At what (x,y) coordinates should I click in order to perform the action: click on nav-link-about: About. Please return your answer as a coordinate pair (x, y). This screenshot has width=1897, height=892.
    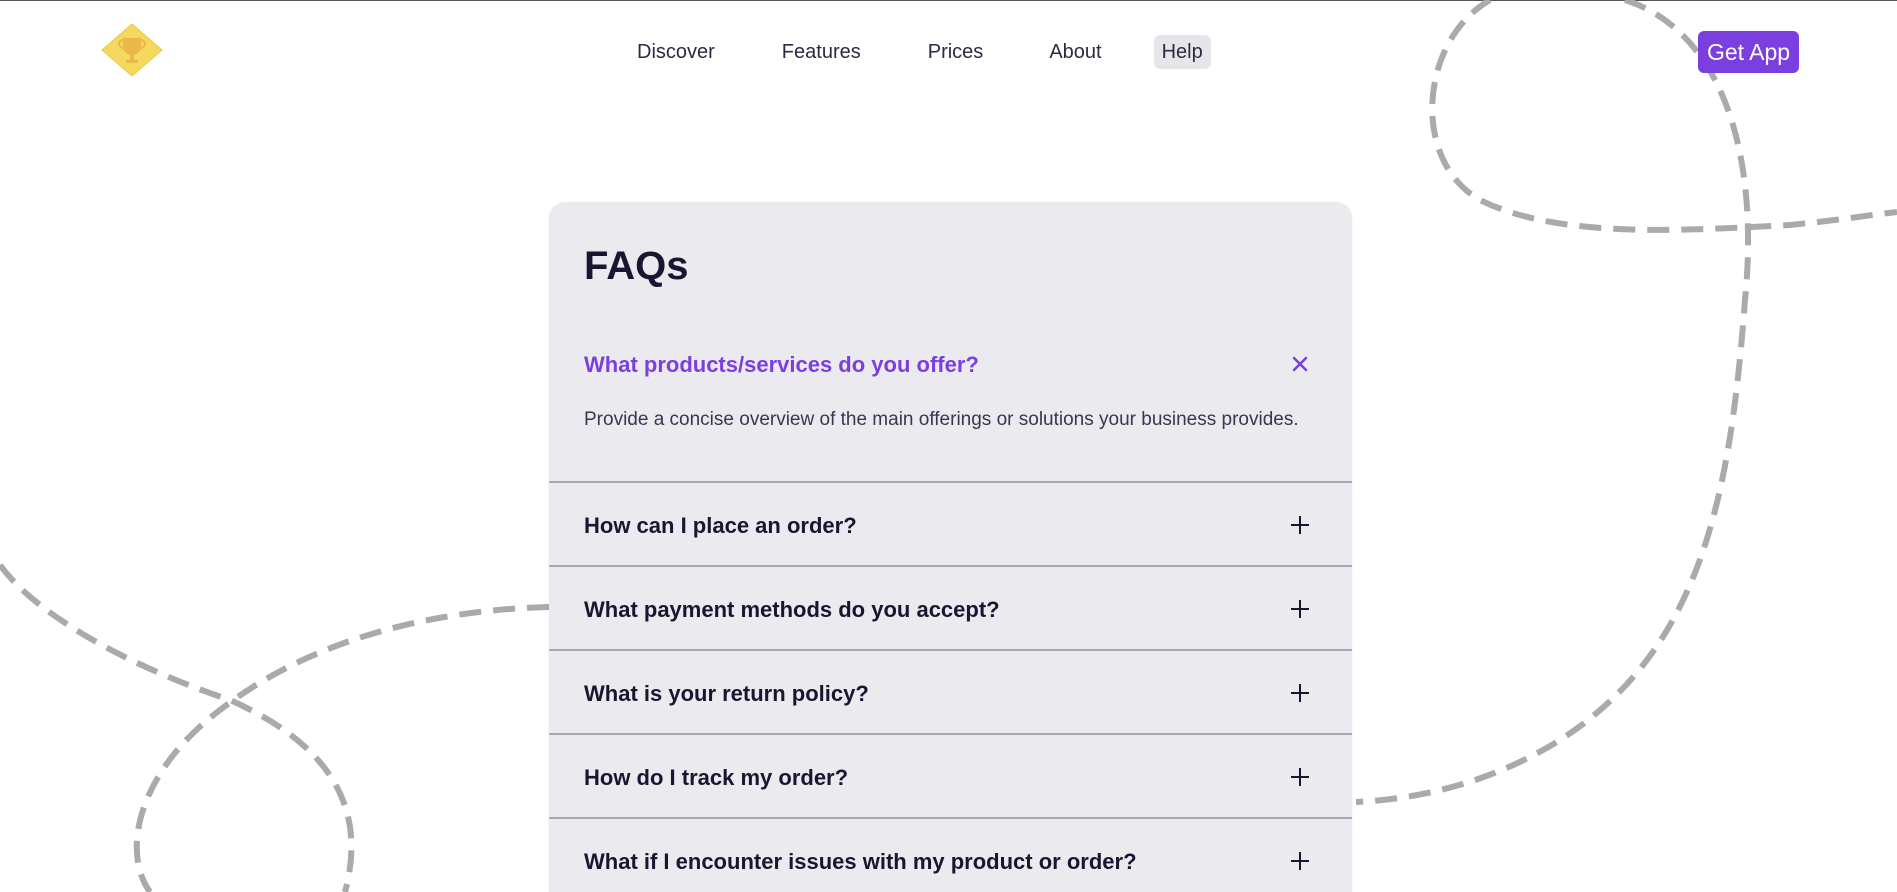
    Looking at the image, I should click on (1075, 52).